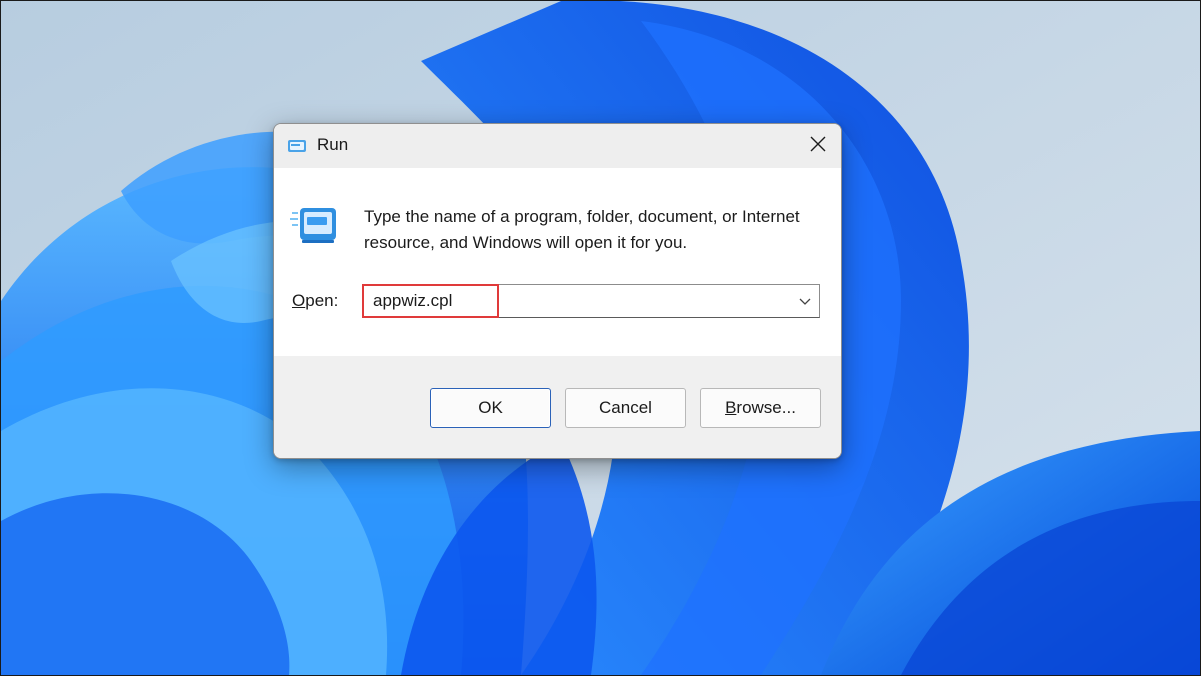 Image resolution: width=1201 pixels, height=676 pixels. I want to click on run-program-icon, so click(314, 226).